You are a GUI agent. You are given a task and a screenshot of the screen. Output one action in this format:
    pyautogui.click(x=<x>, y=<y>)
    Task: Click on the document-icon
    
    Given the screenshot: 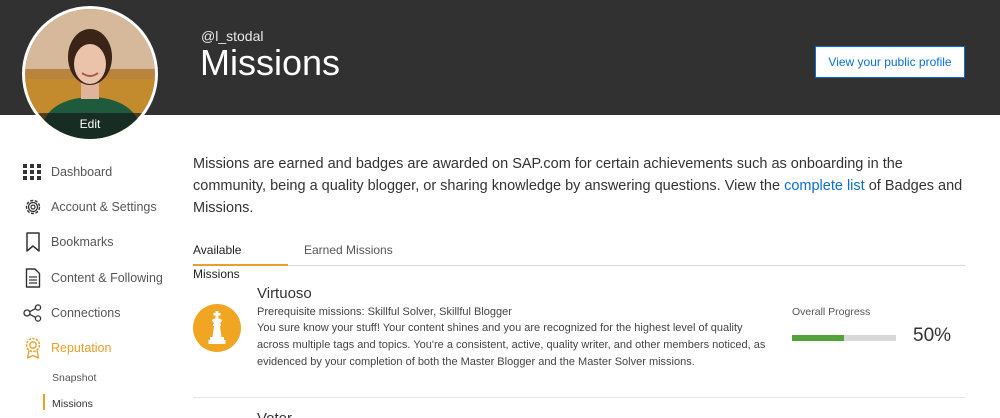 What is the action you would take?
    pyautogui.click(x=33, y=278)
    